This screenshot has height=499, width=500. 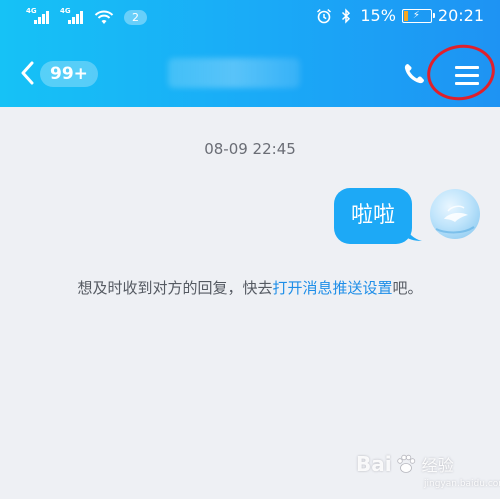 What do you see at coordinates (250, 149) in the screenshot?
I see `message-timestamp: 08-09 22:45` at bounding box center [250, 149].